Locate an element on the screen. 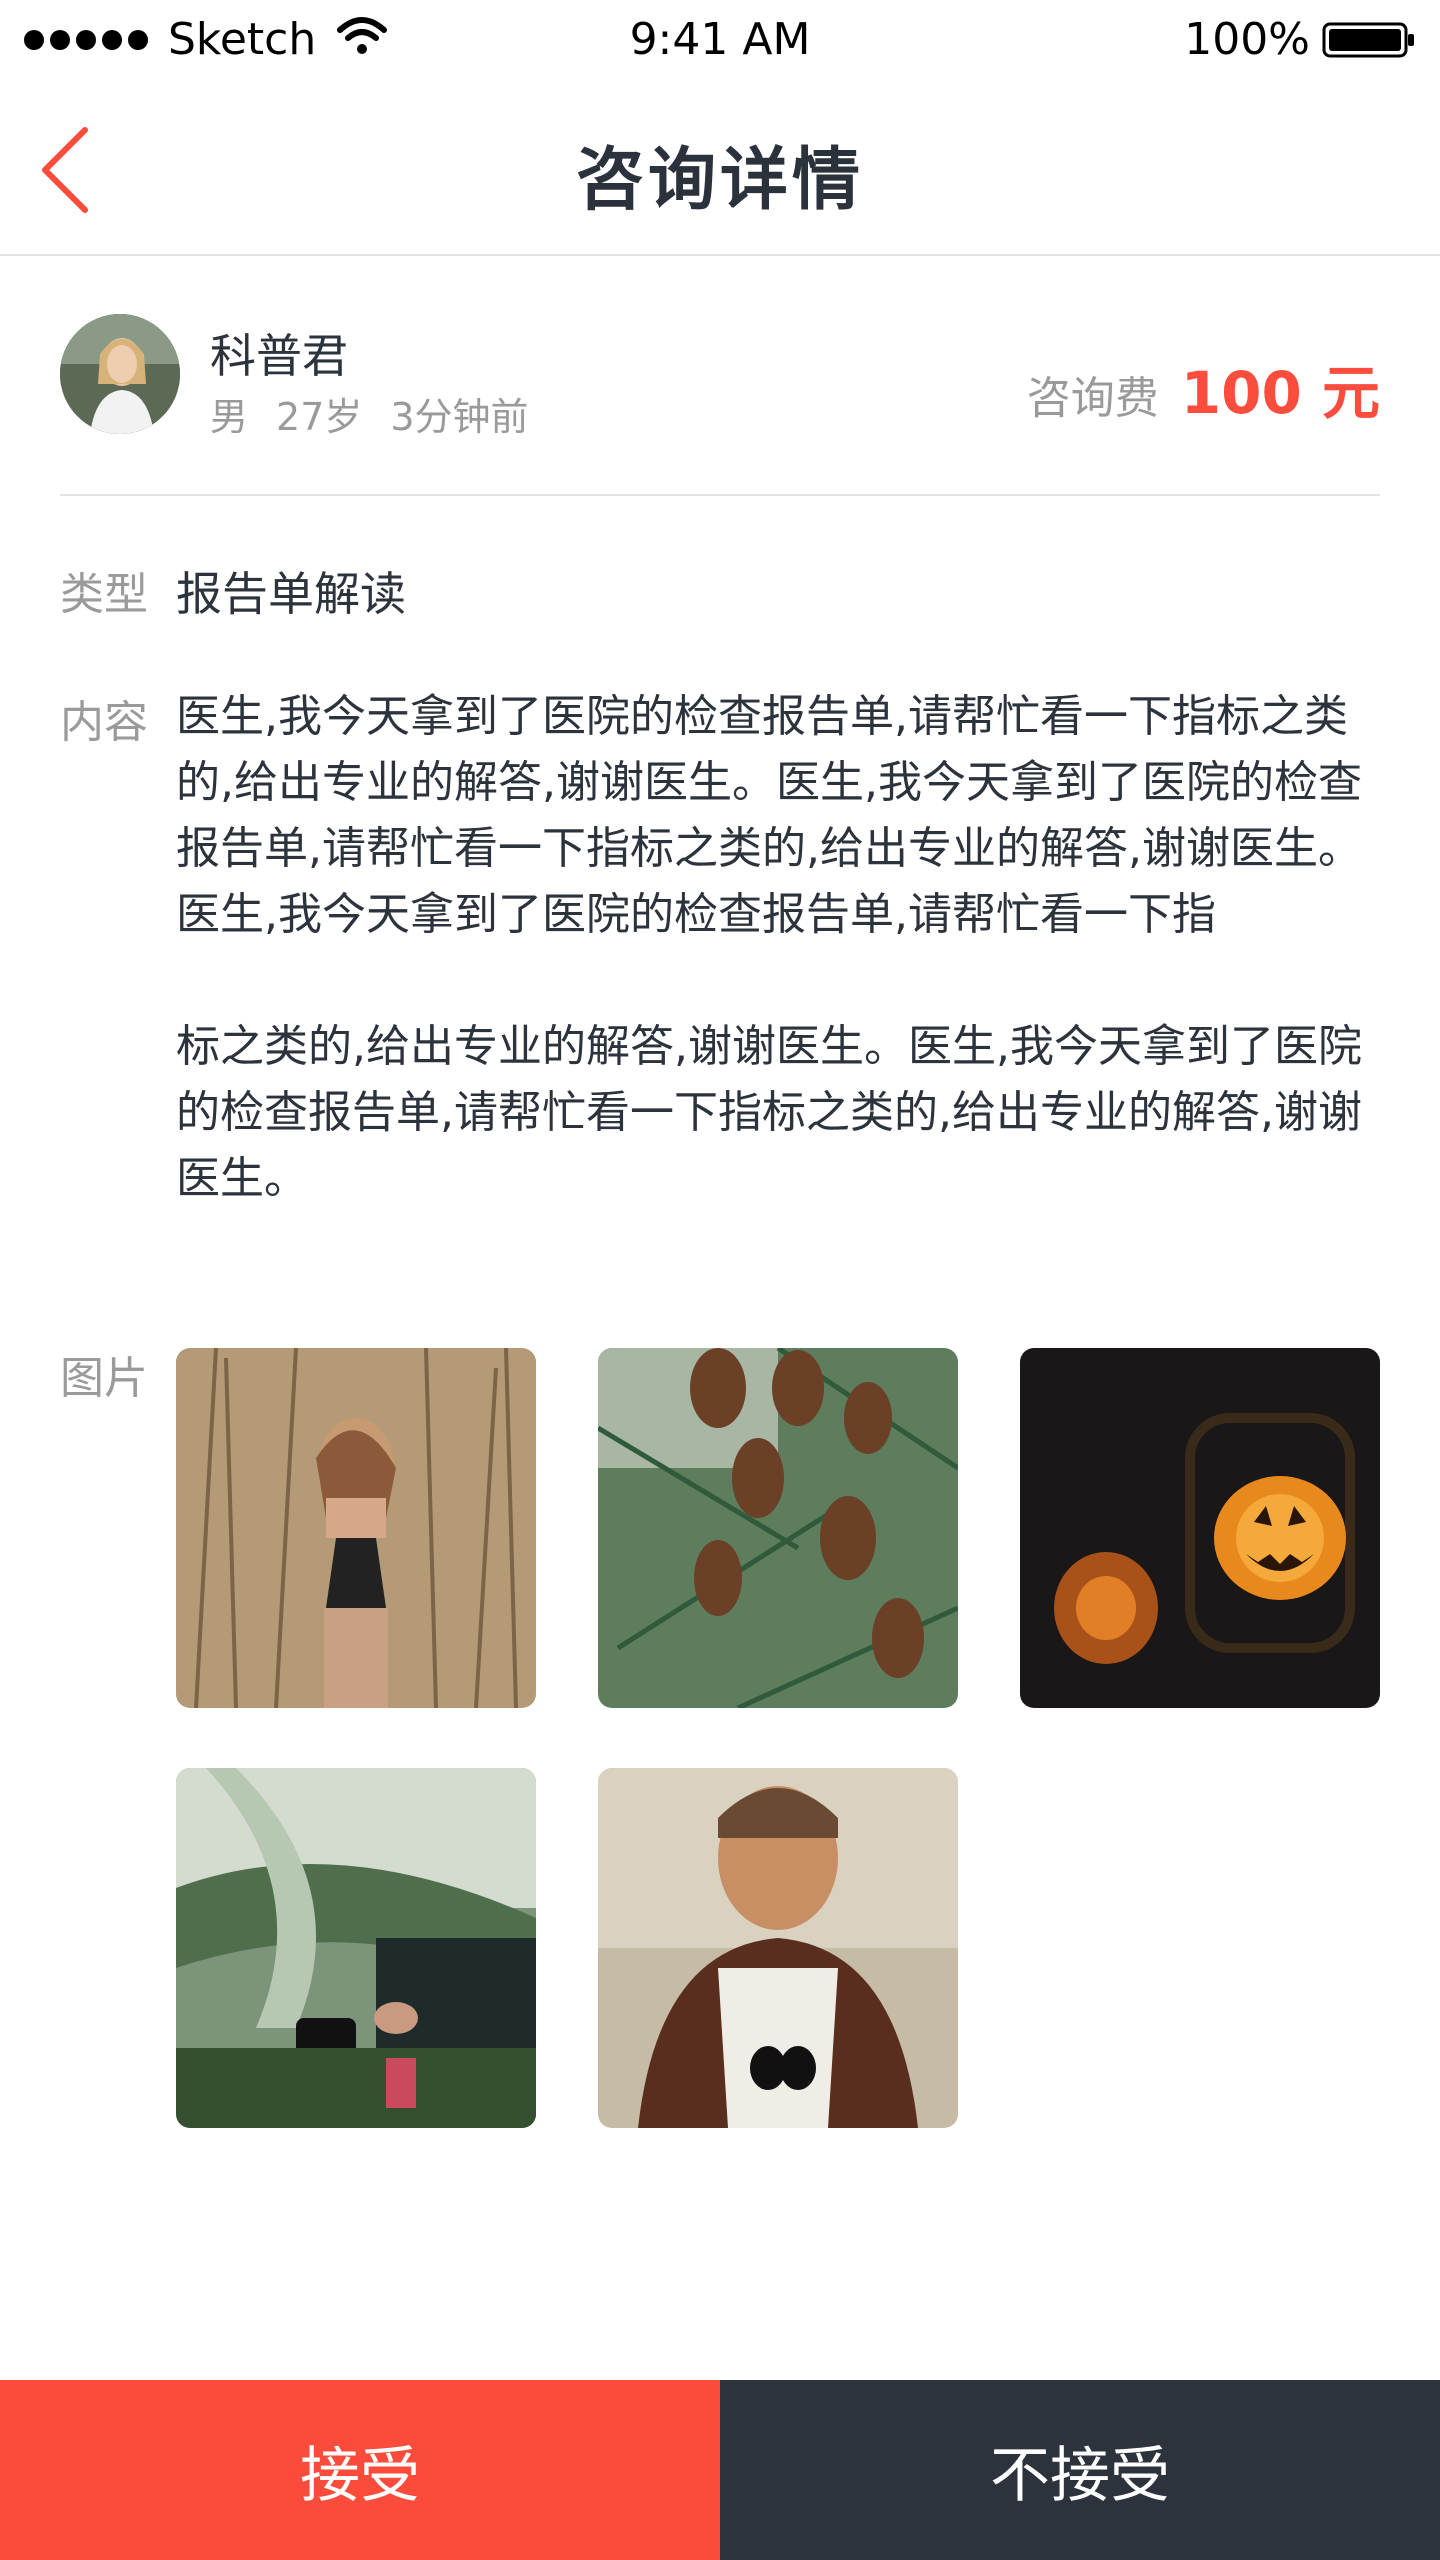 The height and width of the screenshot is (2560, 1440). navigation-bar: 咨询详情 is located at coordinates (720, 168).